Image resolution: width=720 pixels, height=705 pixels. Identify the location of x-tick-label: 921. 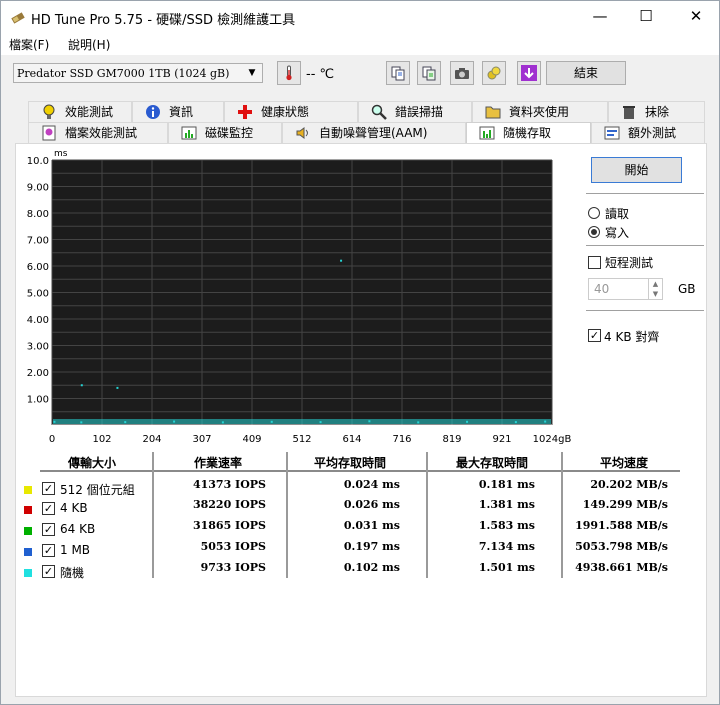
(501, 439).